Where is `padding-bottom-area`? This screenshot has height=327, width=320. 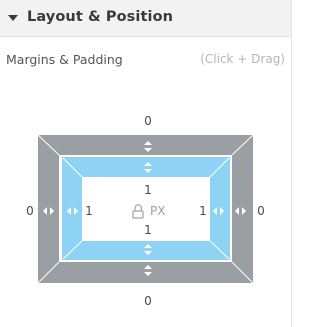 padding-bottom-area is located at coordinates (146, 250).